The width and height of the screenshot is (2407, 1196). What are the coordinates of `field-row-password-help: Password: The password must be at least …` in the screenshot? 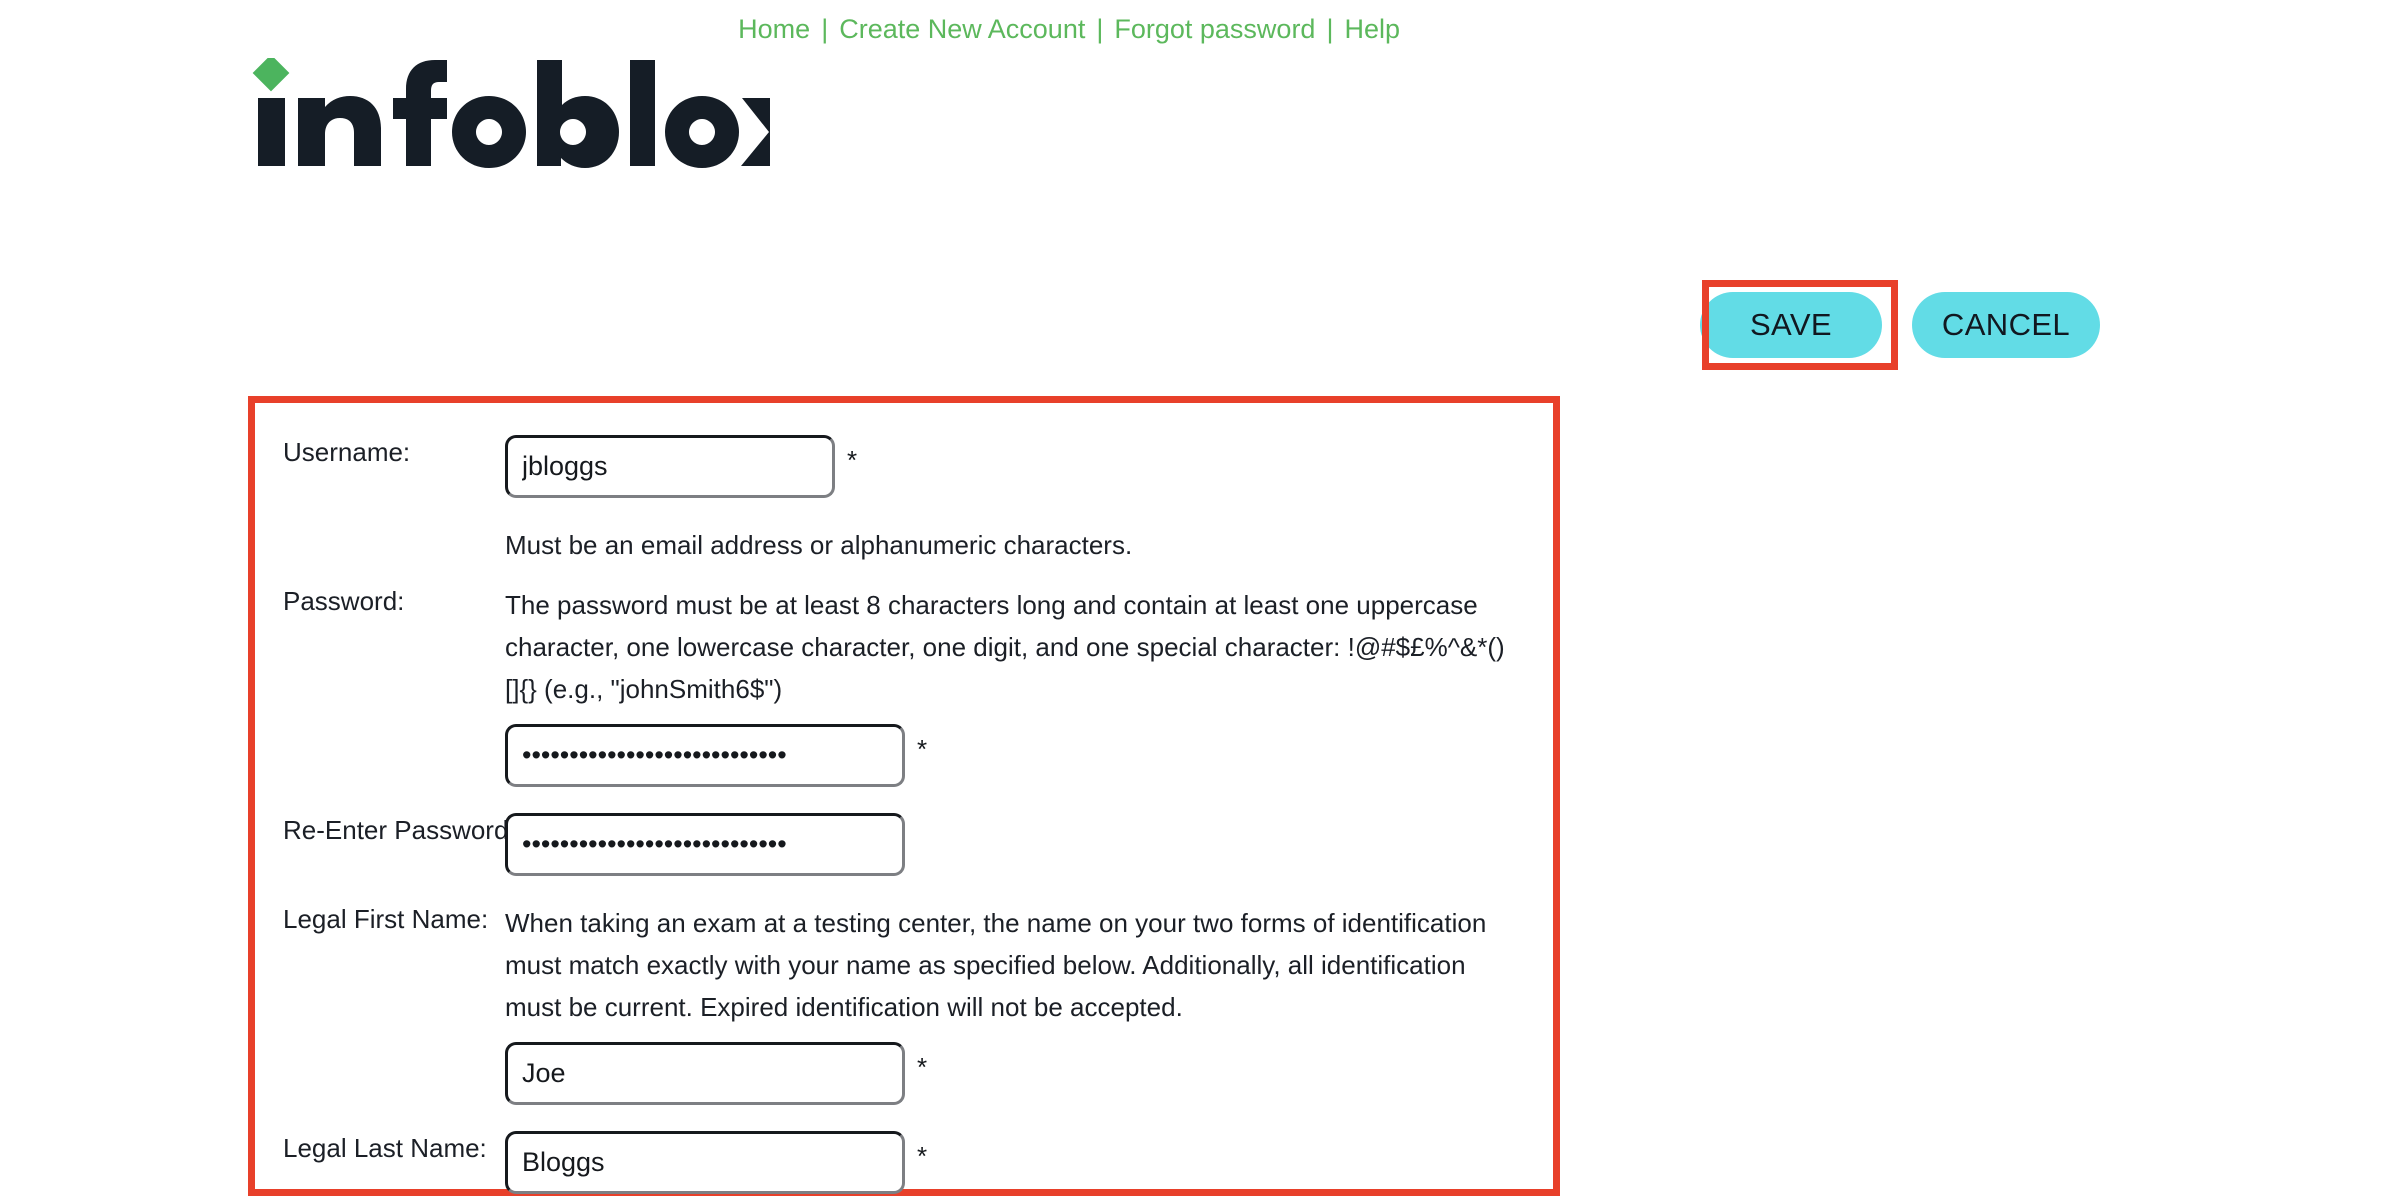 It's located at (904, 647).